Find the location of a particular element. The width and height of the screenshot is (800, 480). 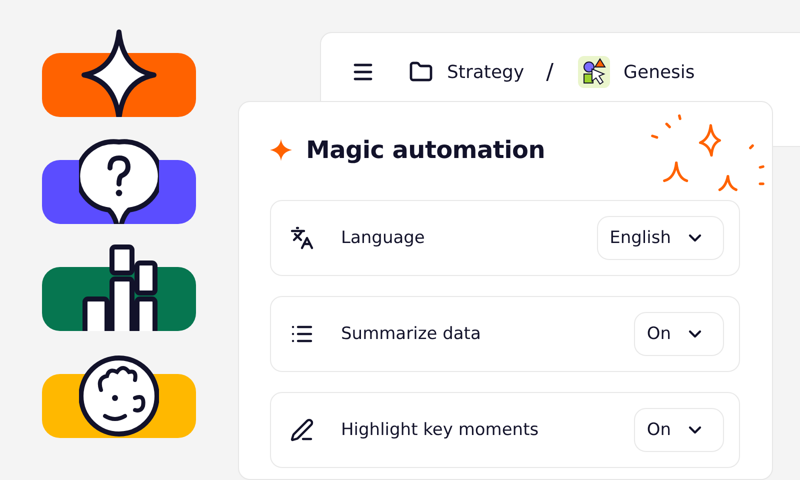

panel-title: Magic automation is located at coordinates (425, 150).